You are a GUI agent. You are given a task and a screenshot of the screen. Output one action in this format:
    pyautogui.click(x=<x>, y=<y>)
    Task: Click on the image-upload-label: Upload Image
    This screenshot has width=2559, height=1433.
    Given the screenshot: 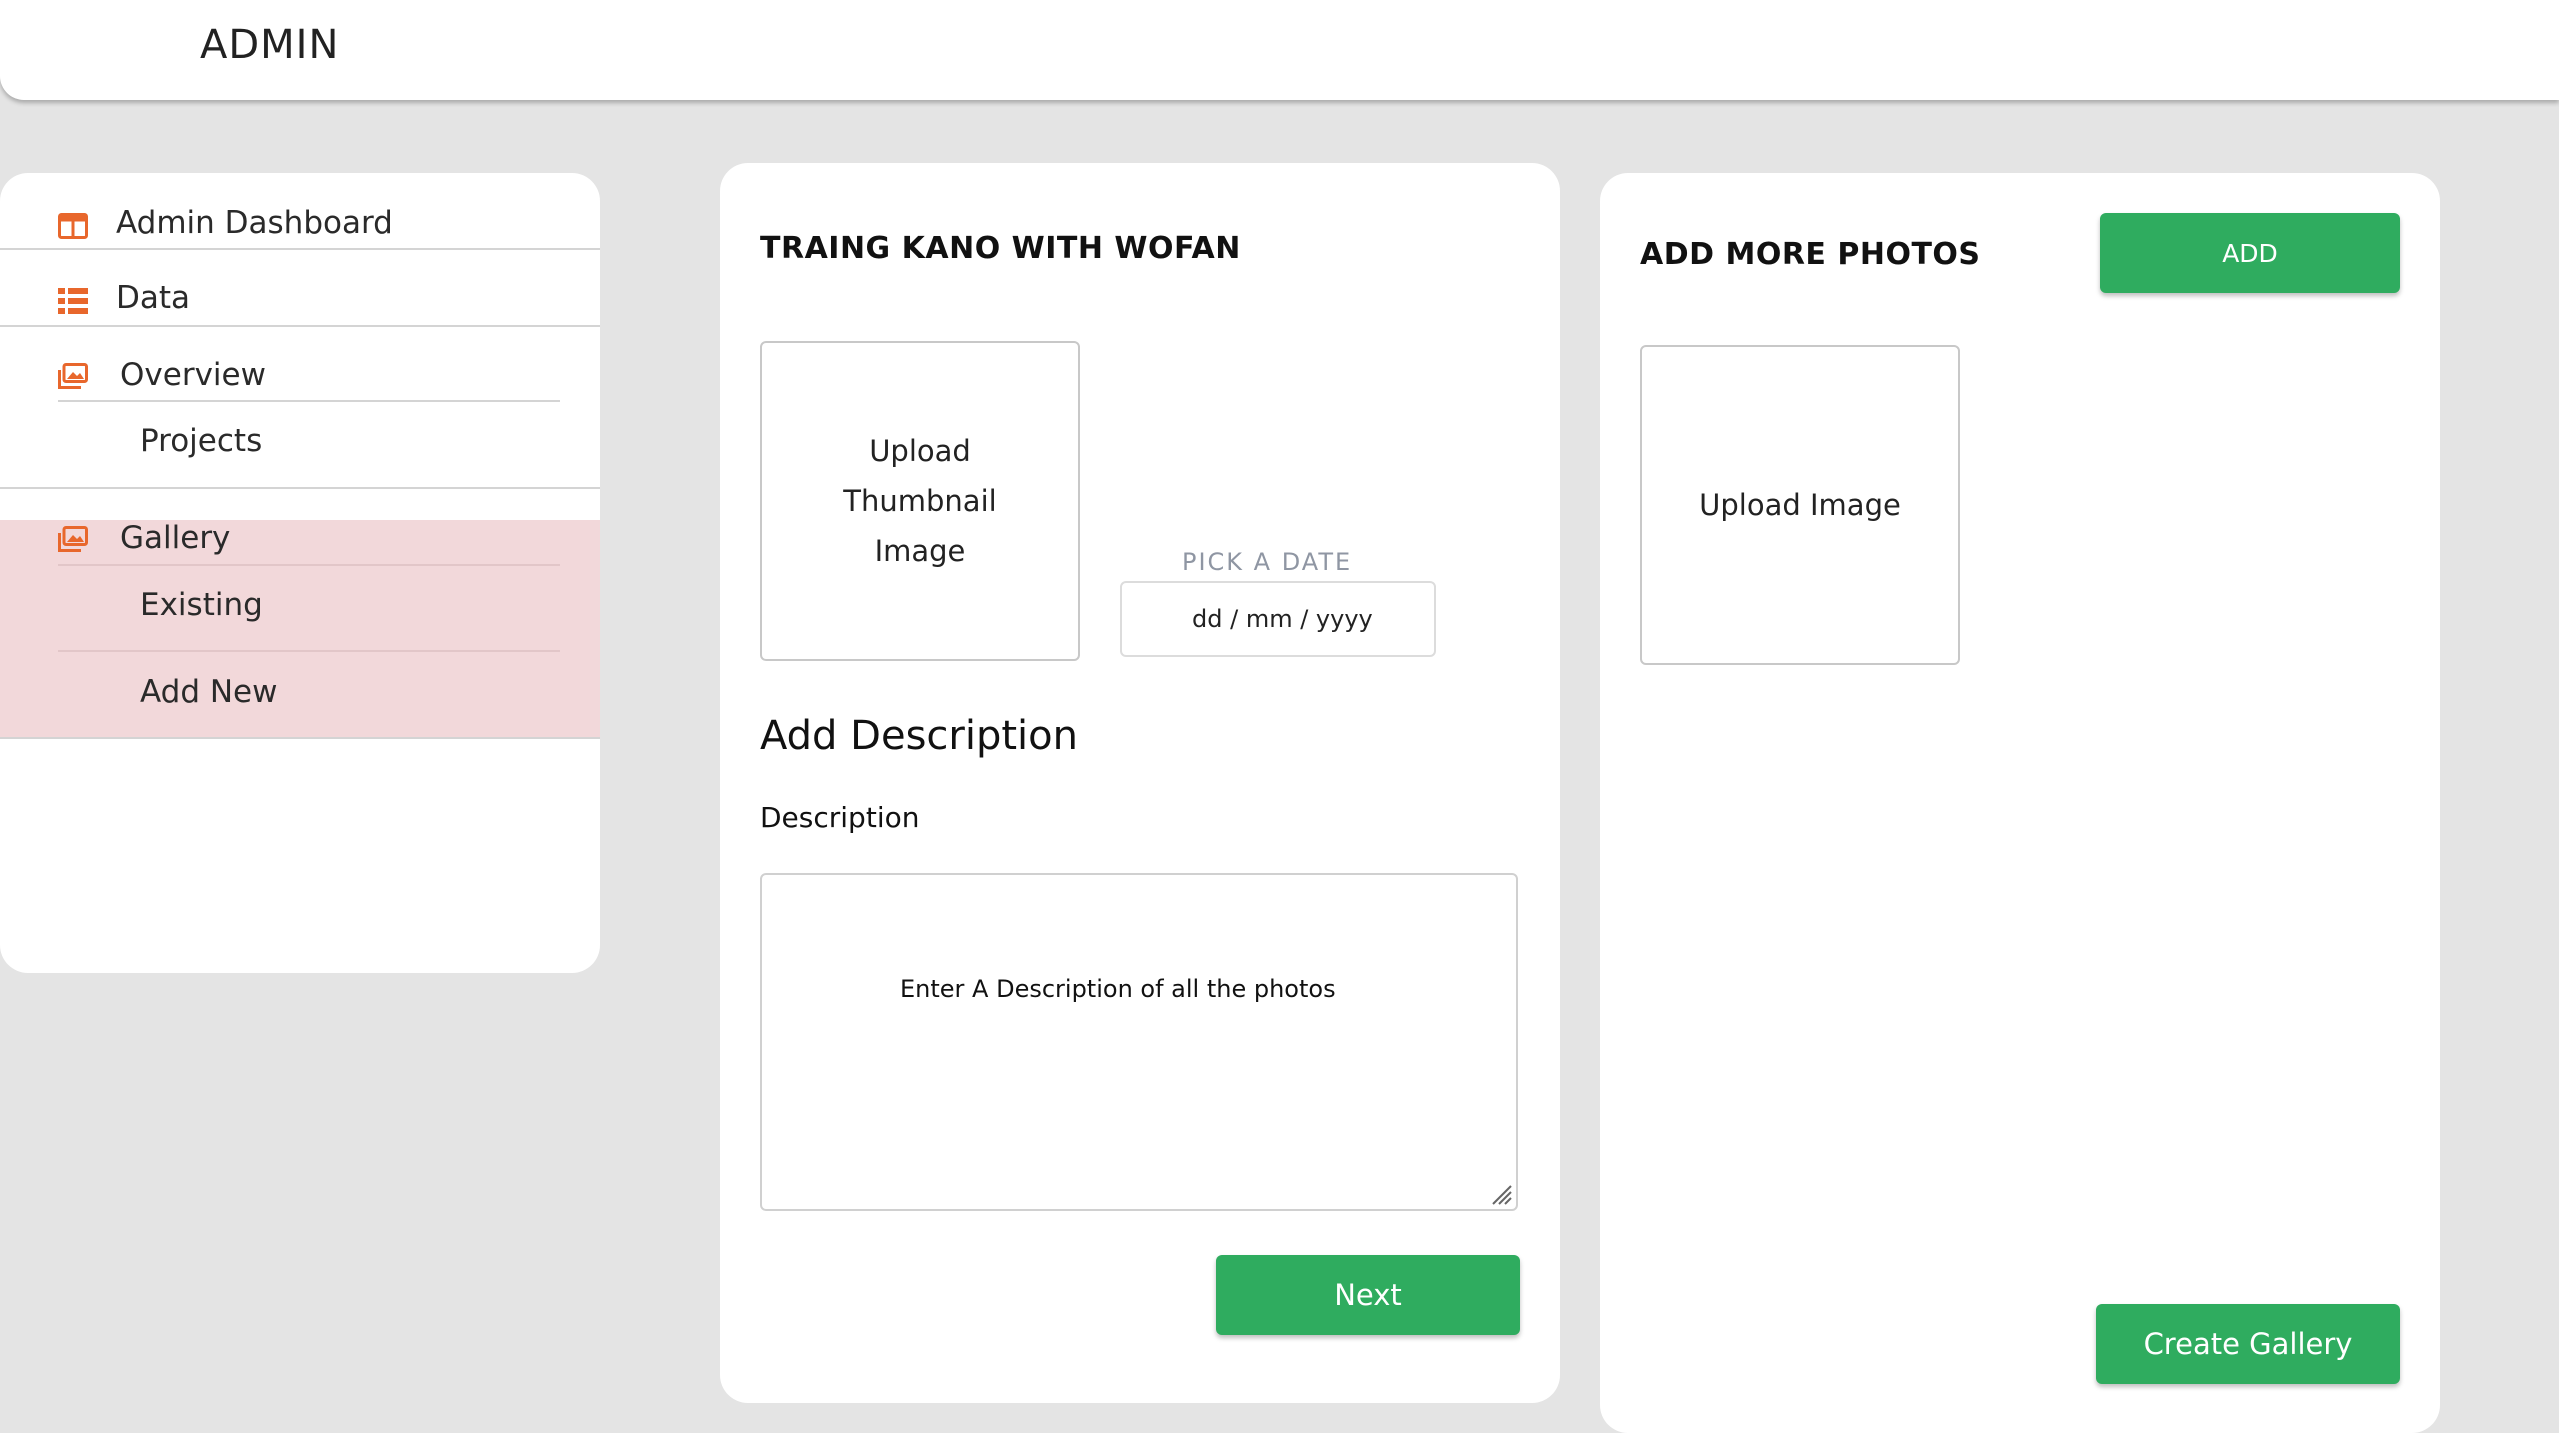 What is the action you would take?
    pyautogui.click(x=1800, y=505)
    